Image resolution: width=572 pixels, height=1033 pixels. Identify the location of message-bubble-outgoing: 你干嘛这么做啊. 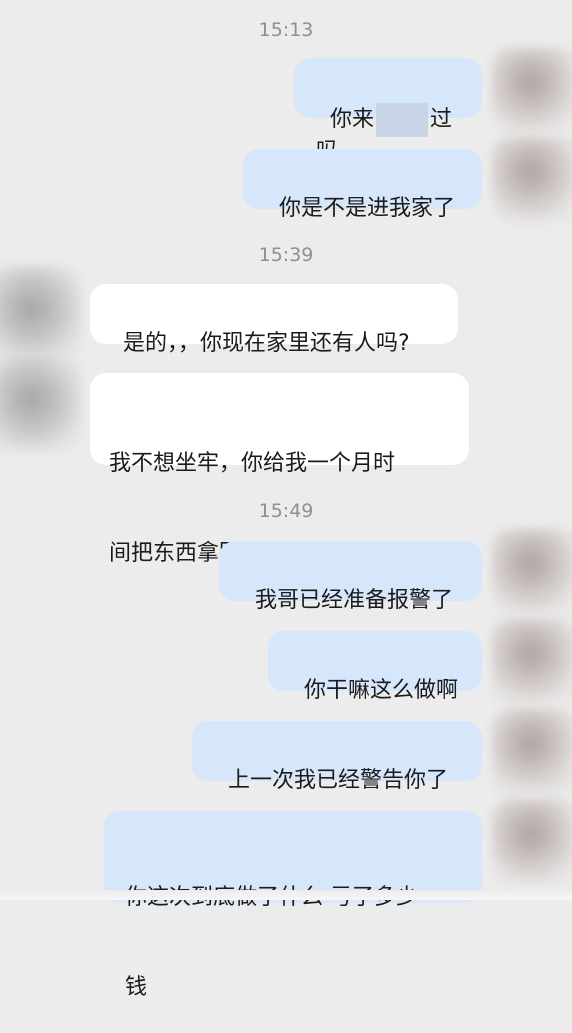
(375, 667).